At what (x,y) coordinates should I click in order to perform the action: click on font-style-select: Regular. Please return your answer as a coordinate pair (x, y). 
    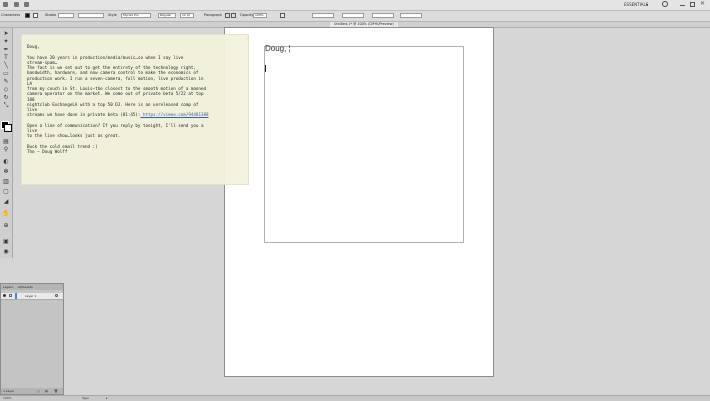
    Looking at the image, I should click on (167, 15).